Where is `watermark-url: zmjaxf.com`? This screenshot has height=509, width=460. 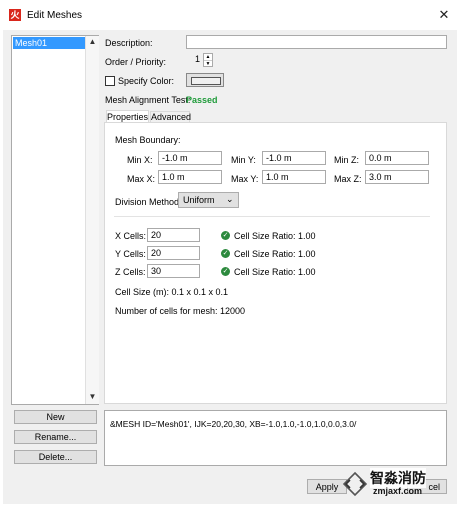
watermark-url: zmjaxf.com is located at coordinates (398, 491).